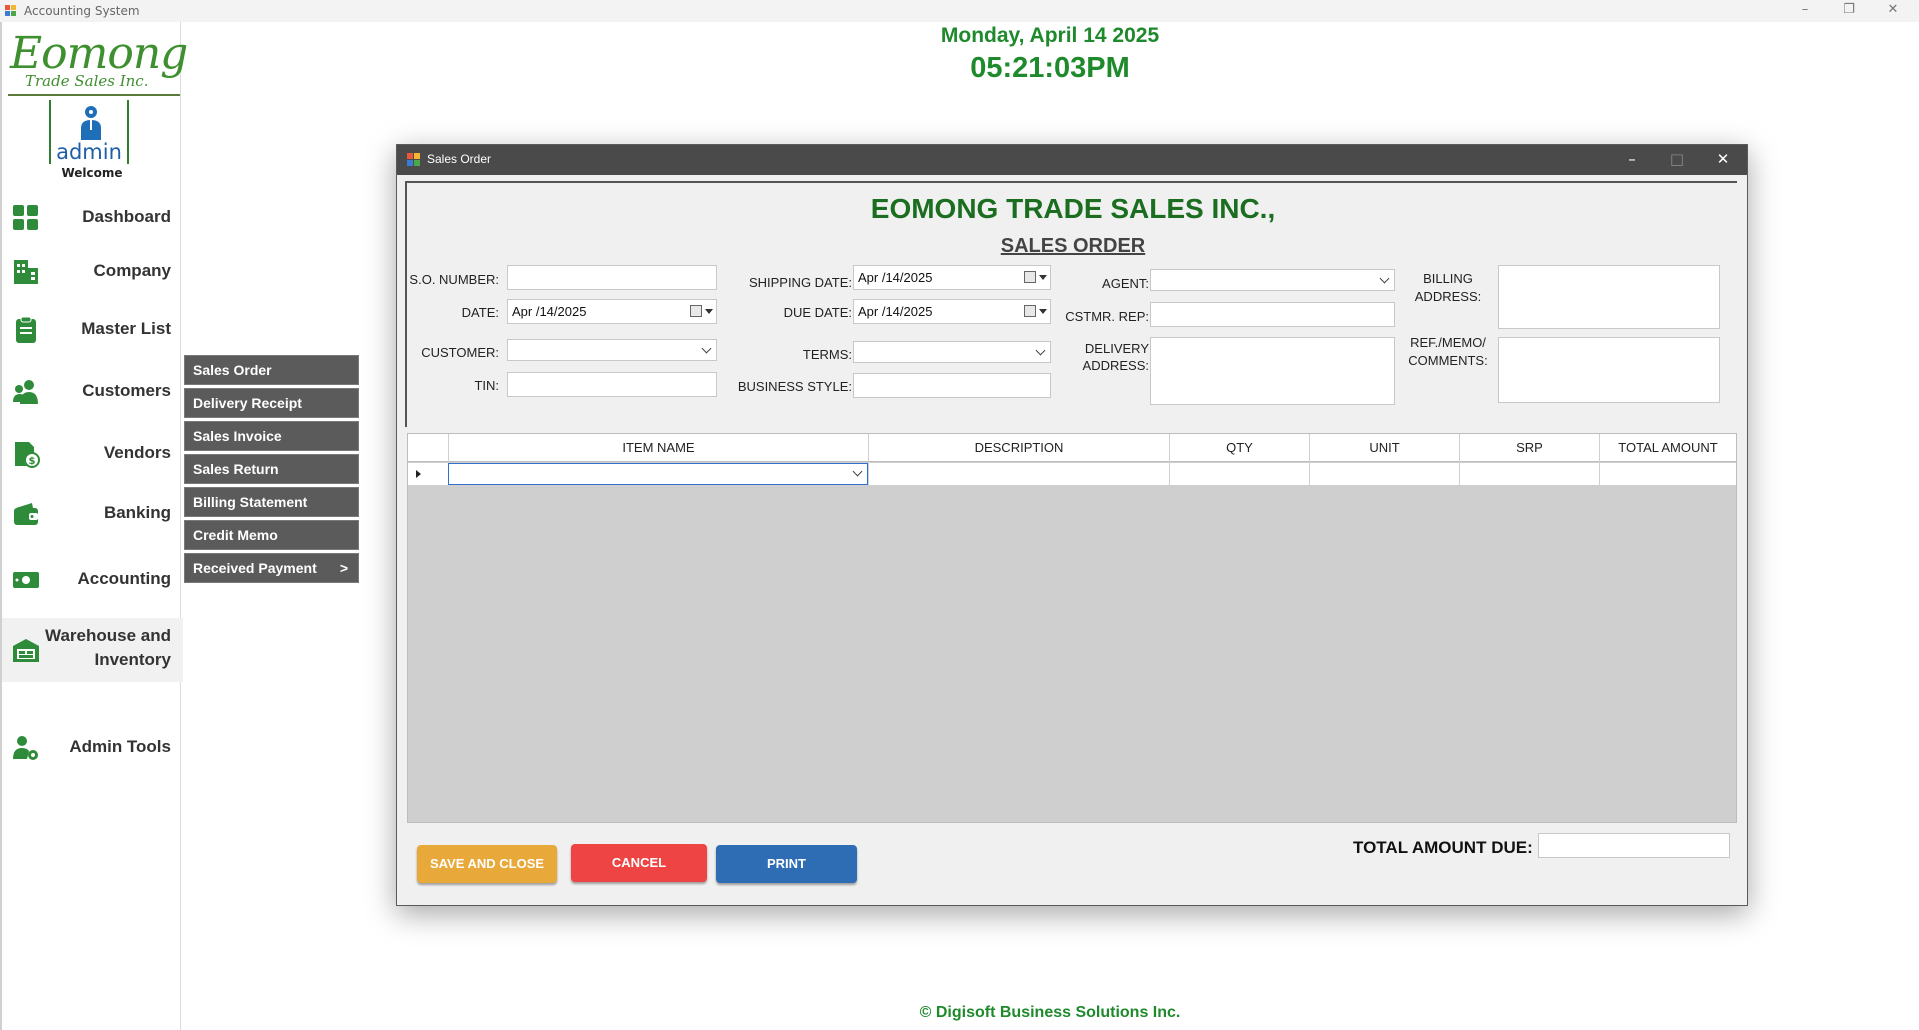 This screenshot has height=1030, width=1919. What do you see at coordinates (895, 277) in the screenshot?
I see `shipping-date-value: Apr /14/2025` at bounding box center [895, 277].